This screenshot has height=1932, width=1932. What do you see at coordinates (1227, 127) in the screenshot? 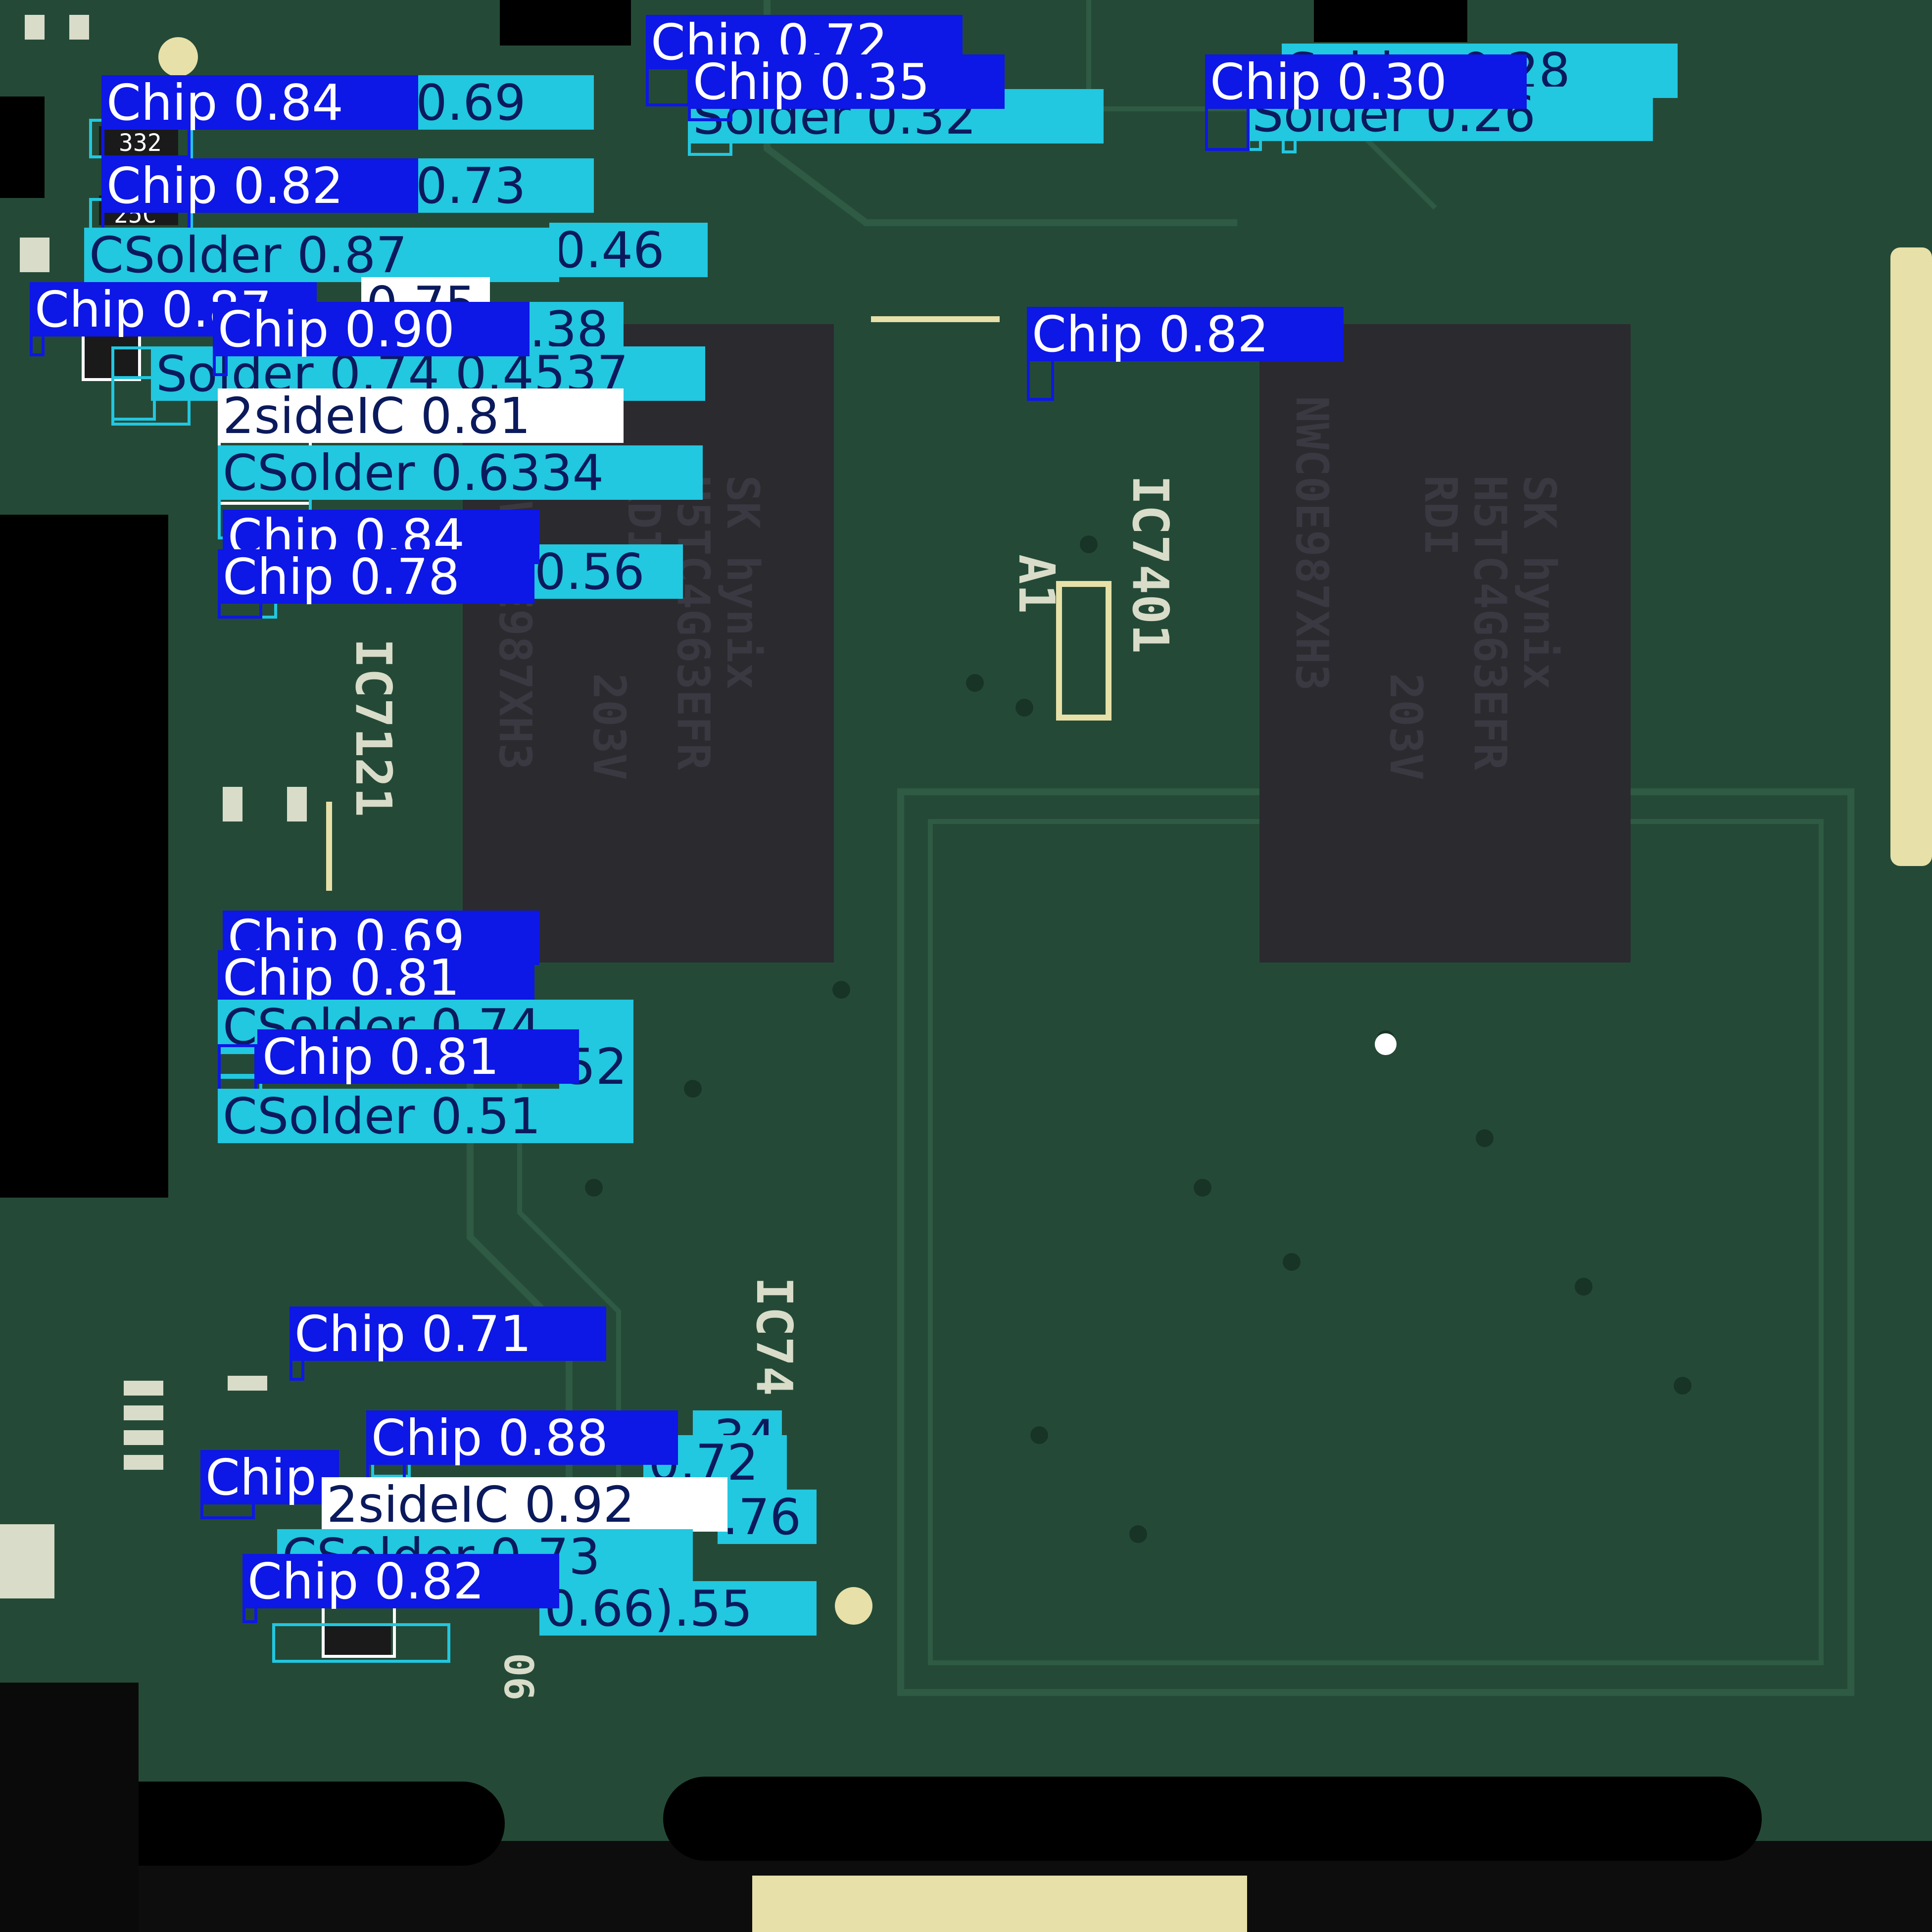
I see `detection-box-chip` at bounding box center [1227, 127].